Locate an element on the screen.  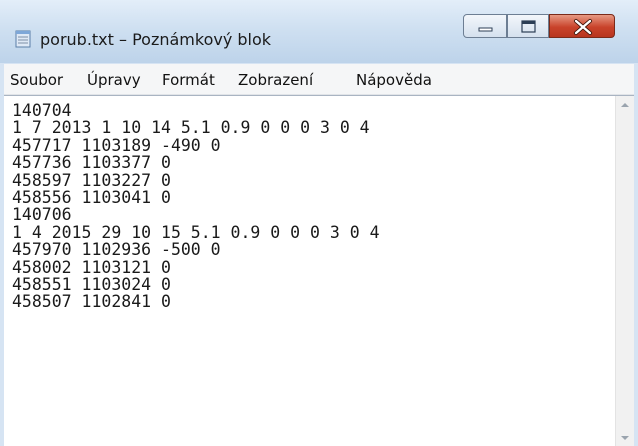
menu-zobrazeni: Zobrazení is located at coordinates (275, 80).